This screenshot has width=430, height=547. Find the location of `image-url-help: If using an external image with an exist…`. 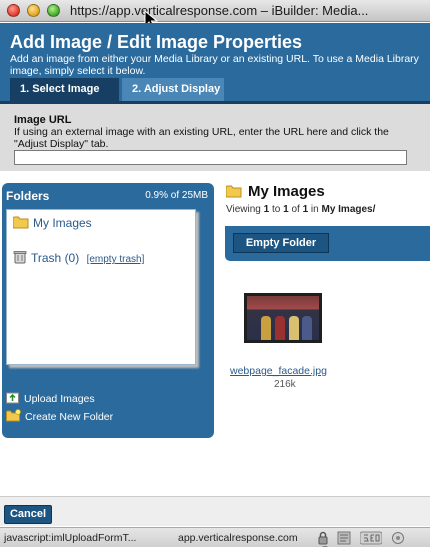

image-url-help: If using an external image with an exist… is located at coordinates (201, 138).